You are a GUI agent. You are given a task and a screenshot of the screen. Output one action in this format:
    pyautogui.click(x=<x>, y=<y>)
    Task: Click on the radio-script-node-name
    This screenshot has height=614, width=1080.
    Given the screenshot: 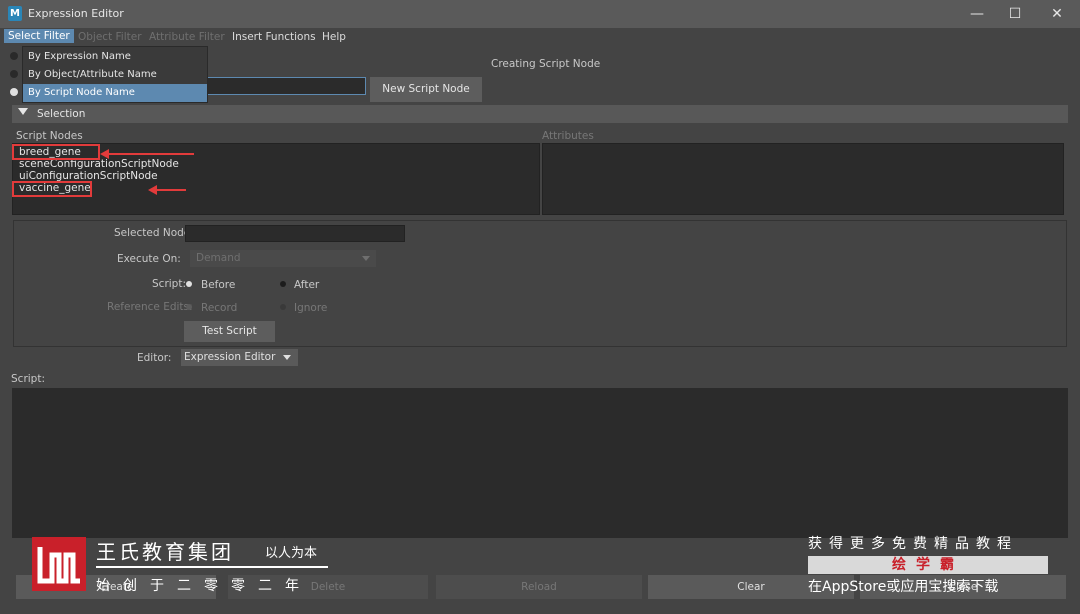 What is the action you would take?
    pyautogui.click(x=14, y=92)
    